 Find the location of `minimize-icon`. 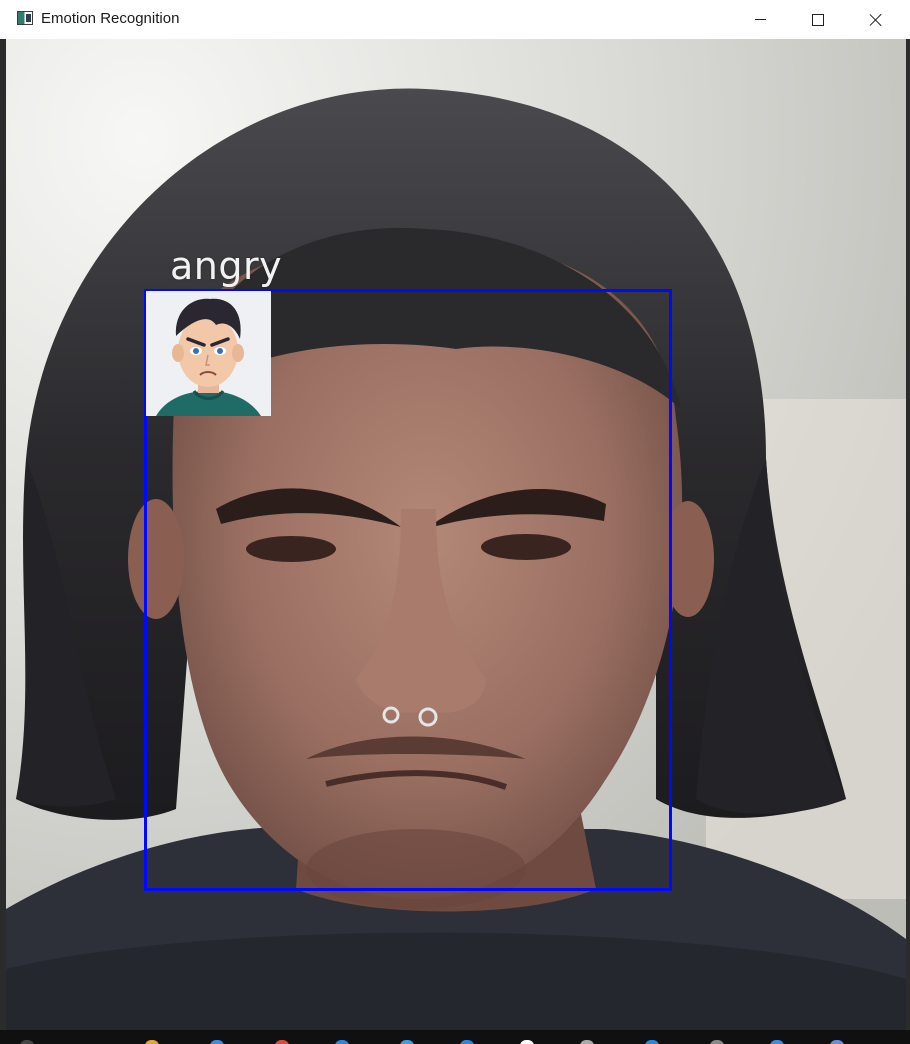

minimize-icon is located at coordinates (760, 19).